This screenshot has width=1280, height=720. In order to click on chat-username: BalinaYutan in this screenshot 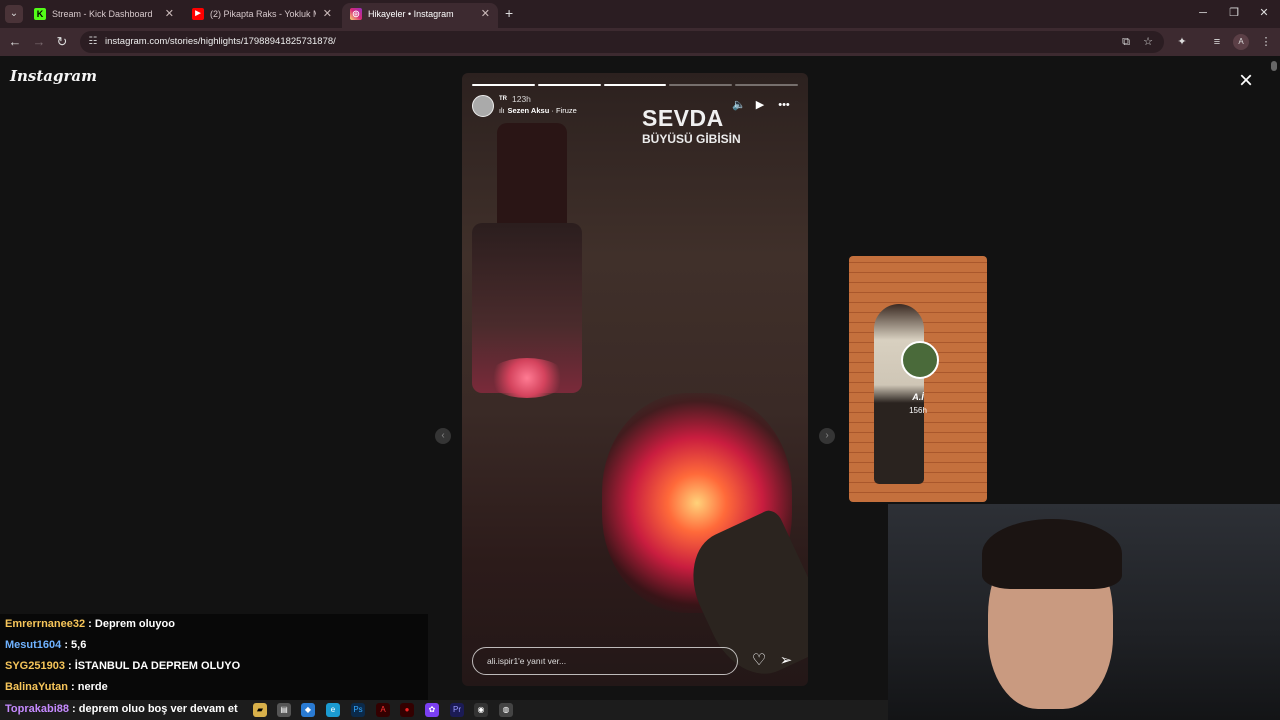, I will do `click(36, 687)`.